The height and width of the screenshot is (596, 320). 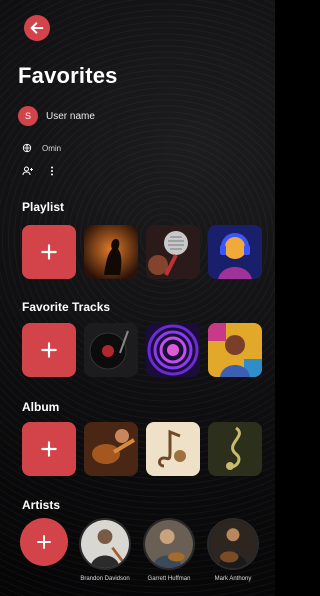 What do you see at coordinates (144, 350) in the screenshot?
I see `favorite-tracks-row` at bounding box center [144, 350].